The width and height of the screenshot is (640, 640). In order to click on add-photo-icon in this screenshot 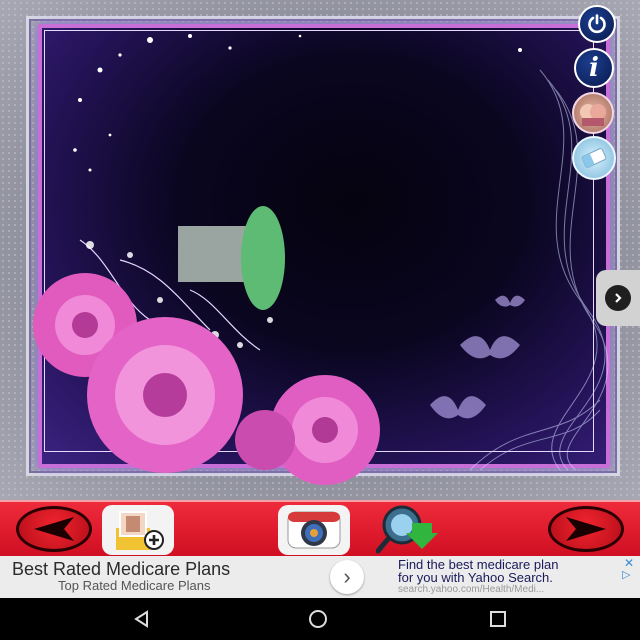, I will do `click(140, 530)`.